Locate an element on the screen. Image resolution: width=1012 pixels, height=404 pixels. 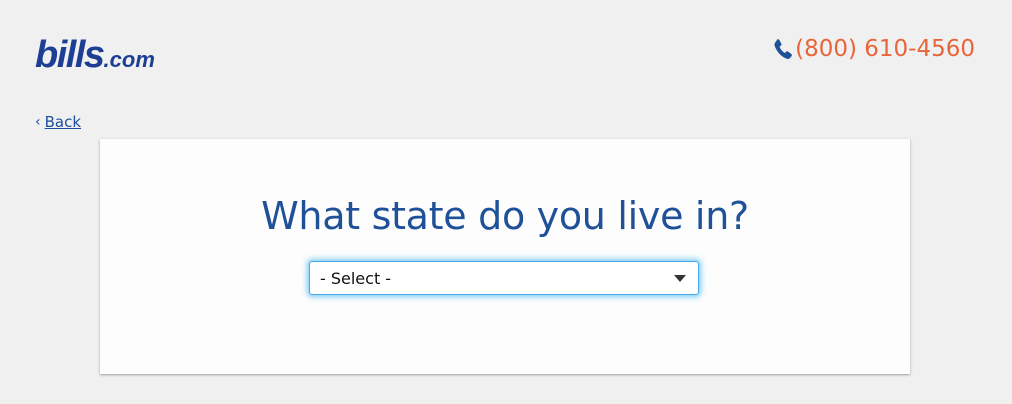
phone-number-text: (800) 610-4560 is located at coordinates (885, 49).